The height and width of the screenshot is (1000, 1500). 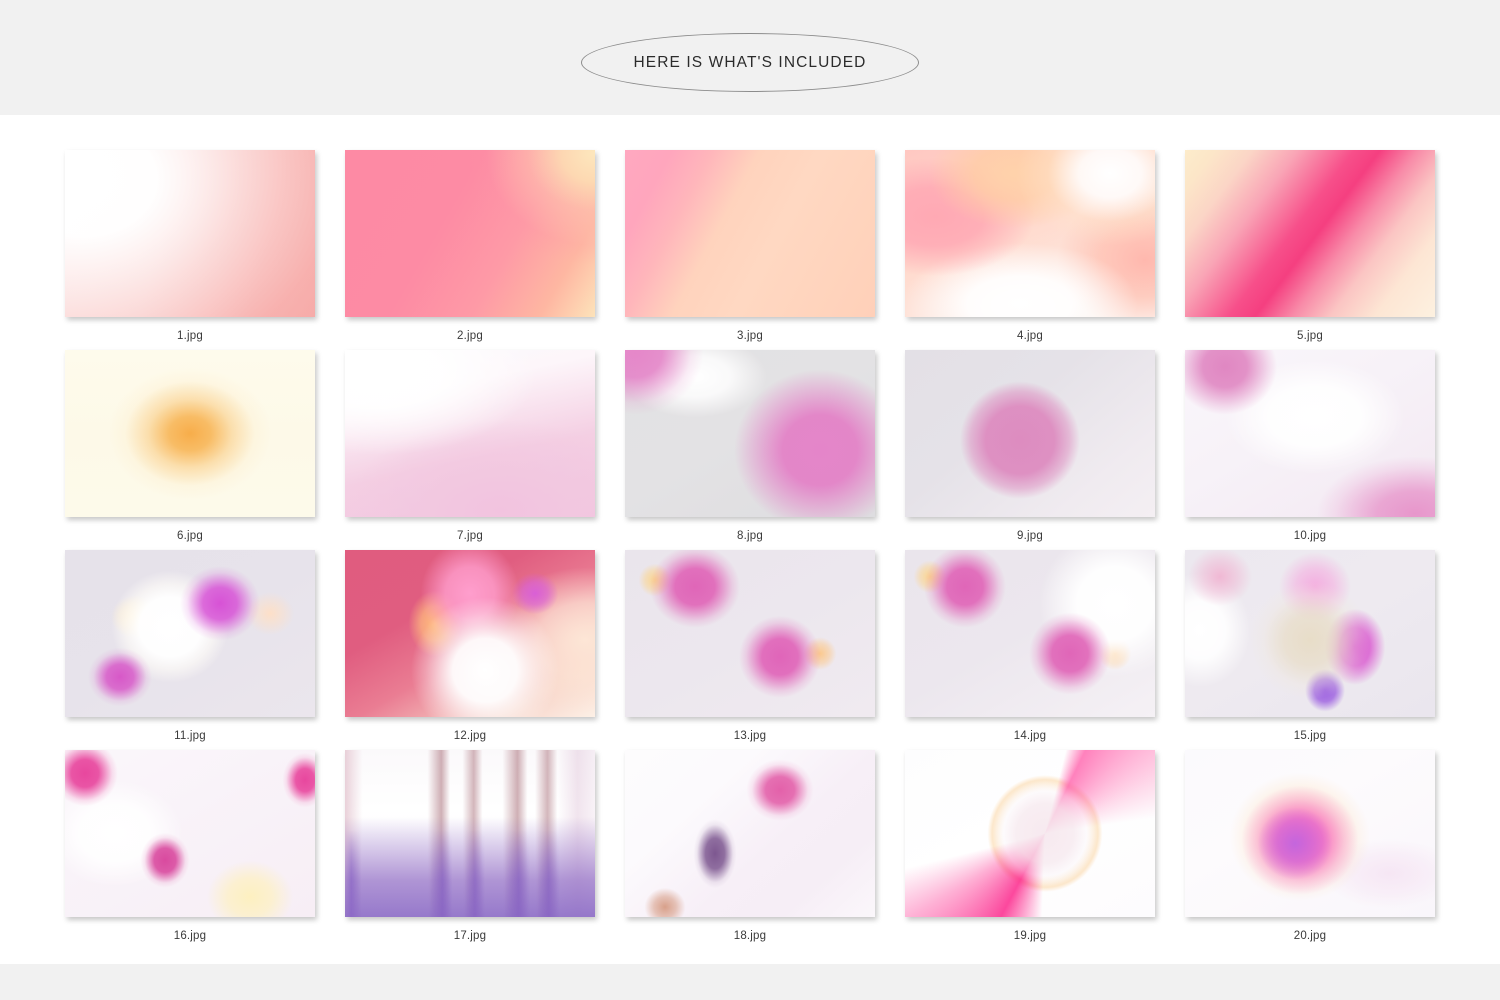 What do you see at coordinates (190, 736) in the screenshot?
I see `thumbnail-label: 11.jpg` at bounding box center [190, 736].